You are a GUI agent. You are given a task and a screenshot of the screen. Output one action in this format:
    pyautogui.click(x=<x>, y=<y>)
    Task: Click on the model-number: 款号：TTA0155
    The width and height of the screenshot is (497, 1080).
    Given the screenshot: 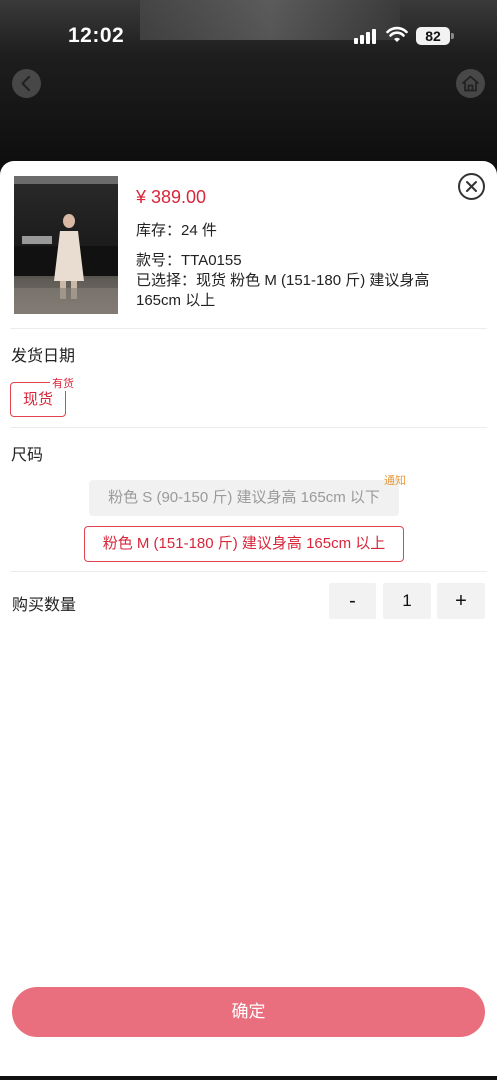 What is the action you would take?
    pyautogui.click(x=189, y=260)
    